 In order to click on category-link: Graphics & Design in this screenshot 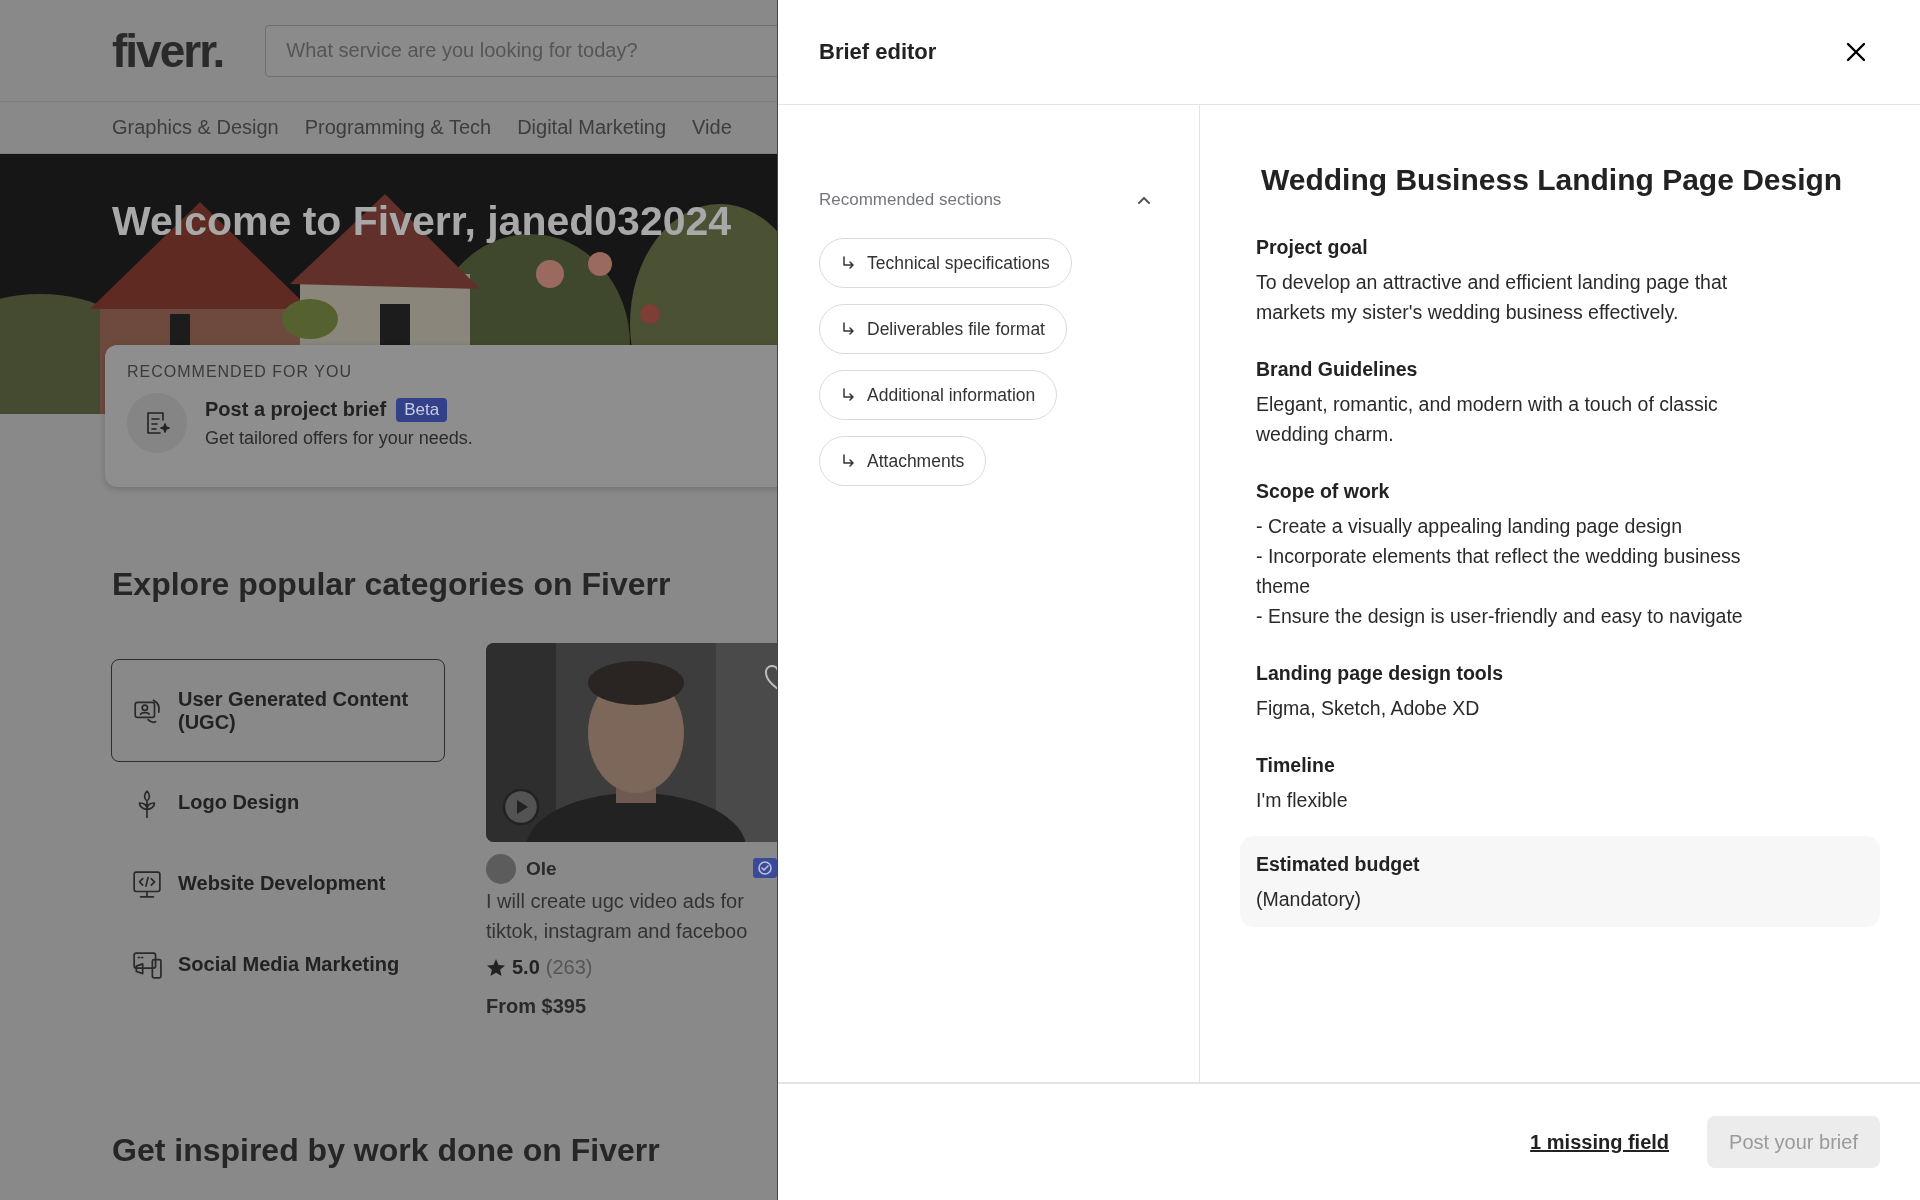, I will do `click(195, 127)`.